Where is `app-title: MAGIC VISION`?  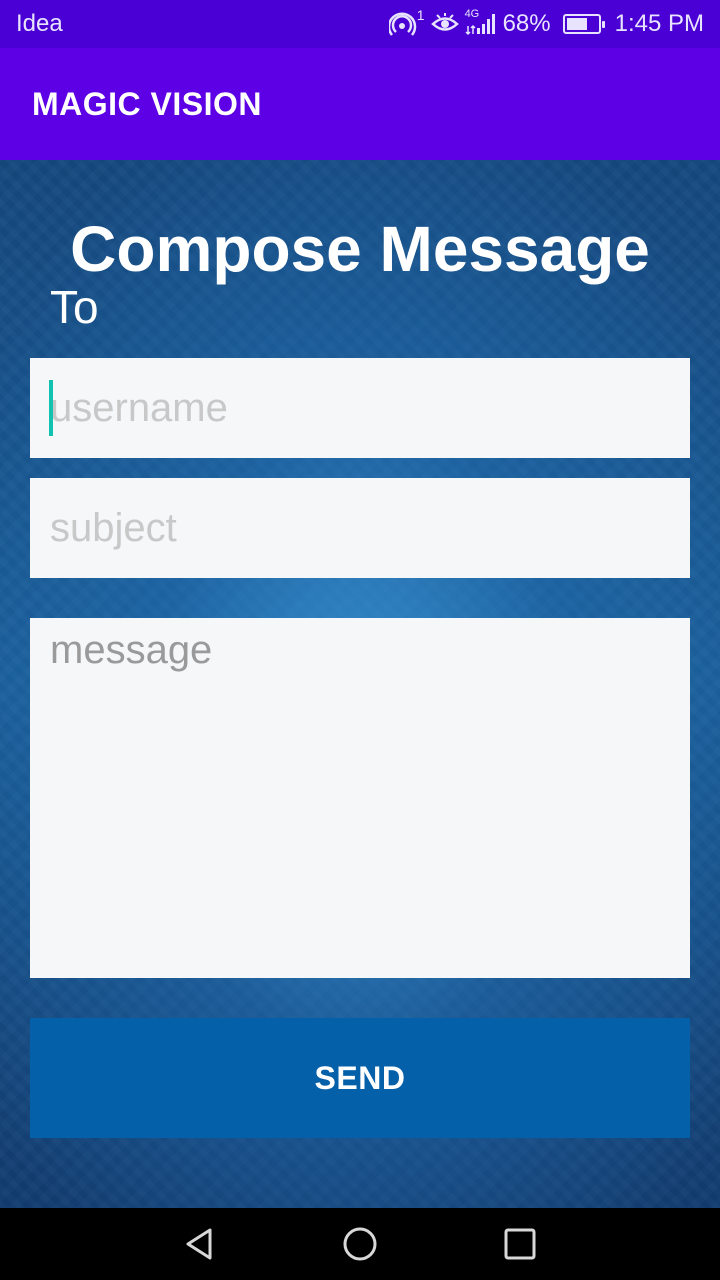
app-title: MAGIC VISION is located at coordinates (147, 103).